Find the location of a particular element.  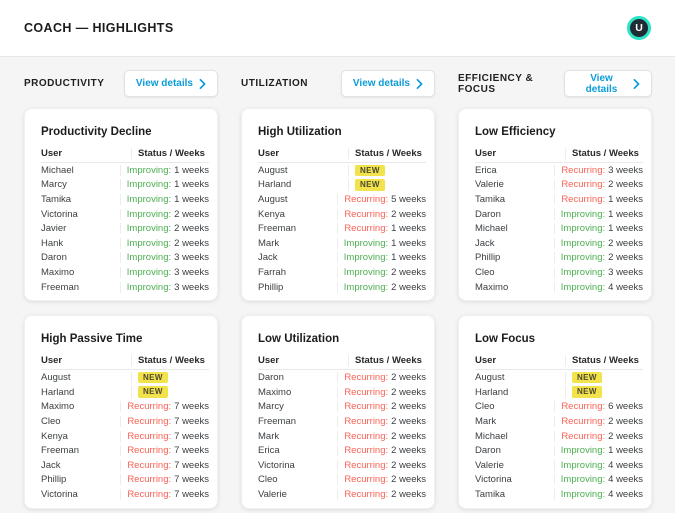

card-title: Low Efficiency is located at coordinates (515, 132).